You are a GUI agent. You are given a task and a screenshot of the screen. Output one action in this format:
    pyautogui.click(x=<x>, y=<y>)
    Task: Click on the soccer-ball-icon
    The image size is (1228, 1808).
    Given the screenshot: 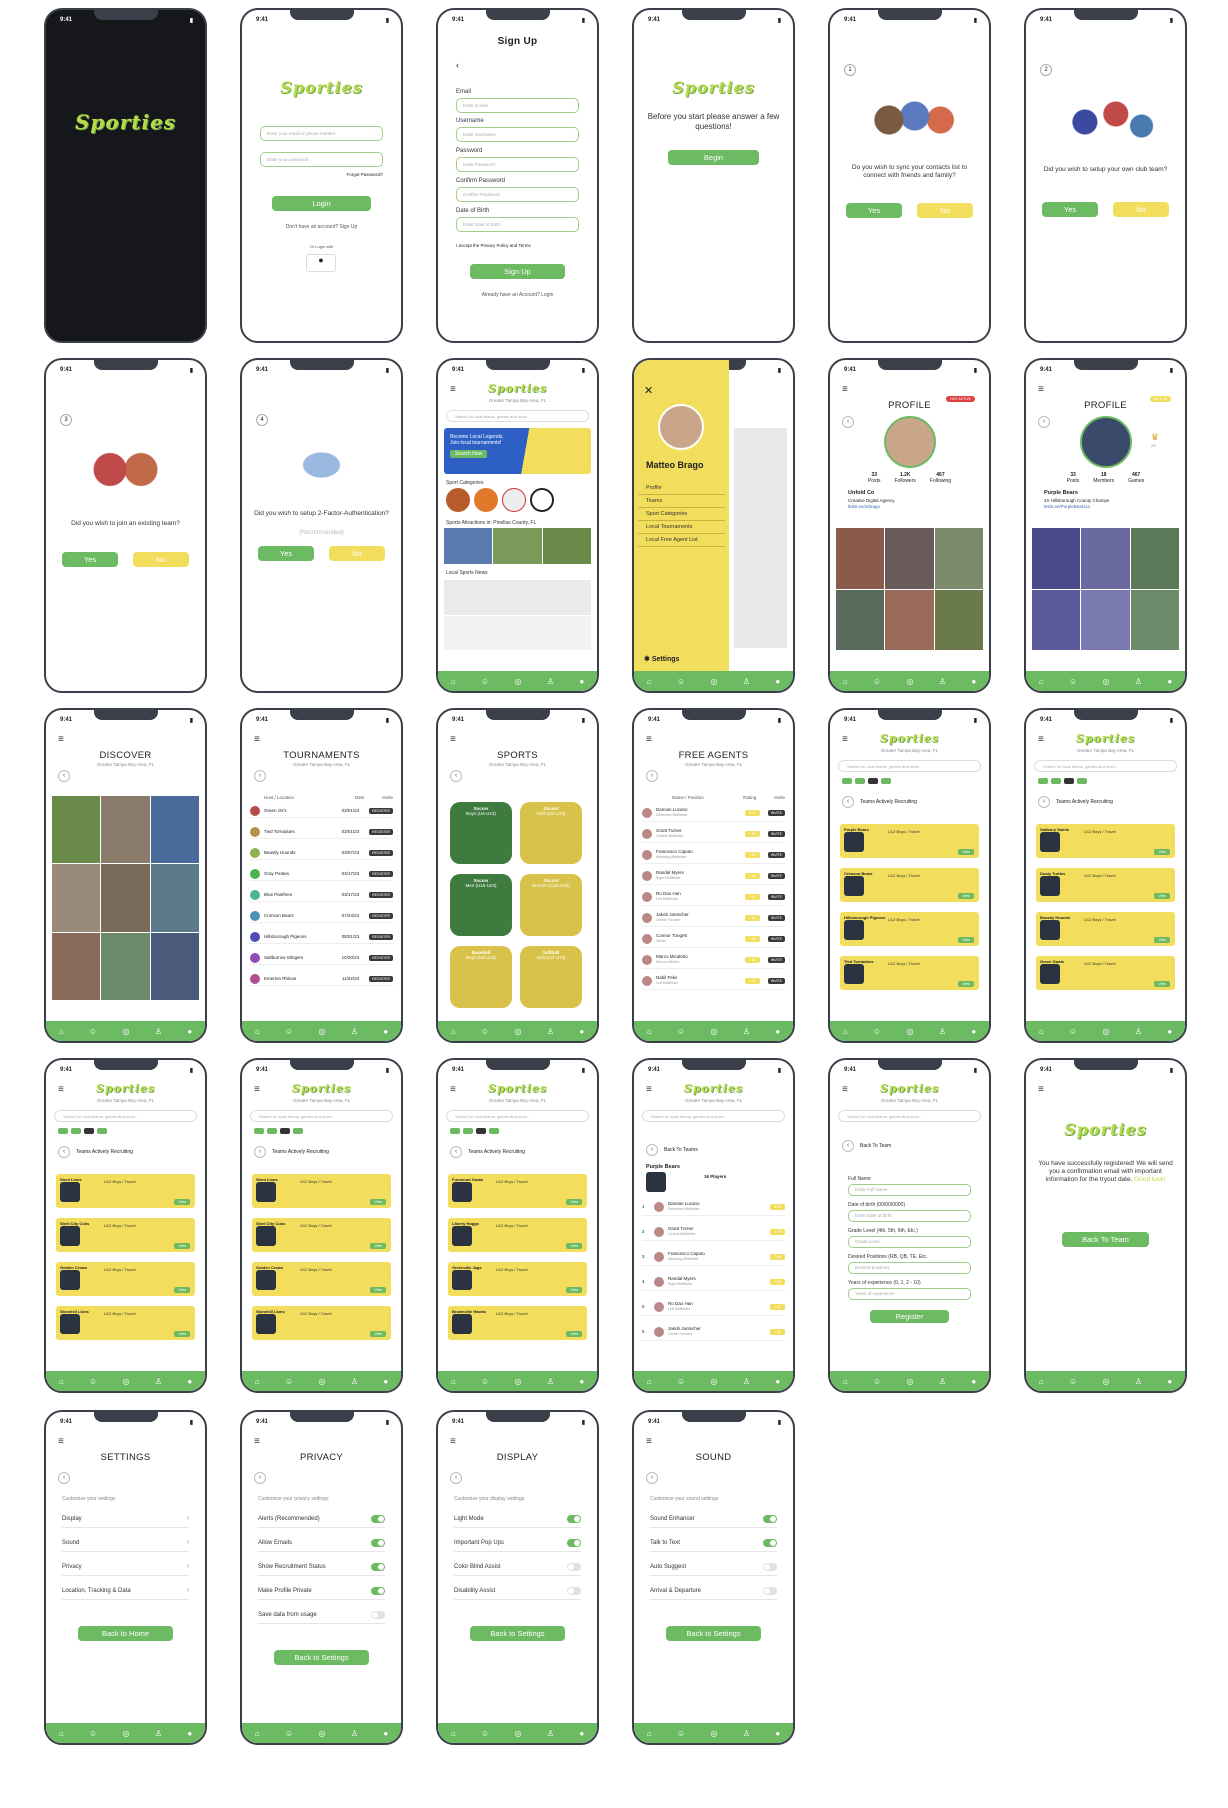 What is the action you would take?
    pyautogui.click(x=542, y=500)
    